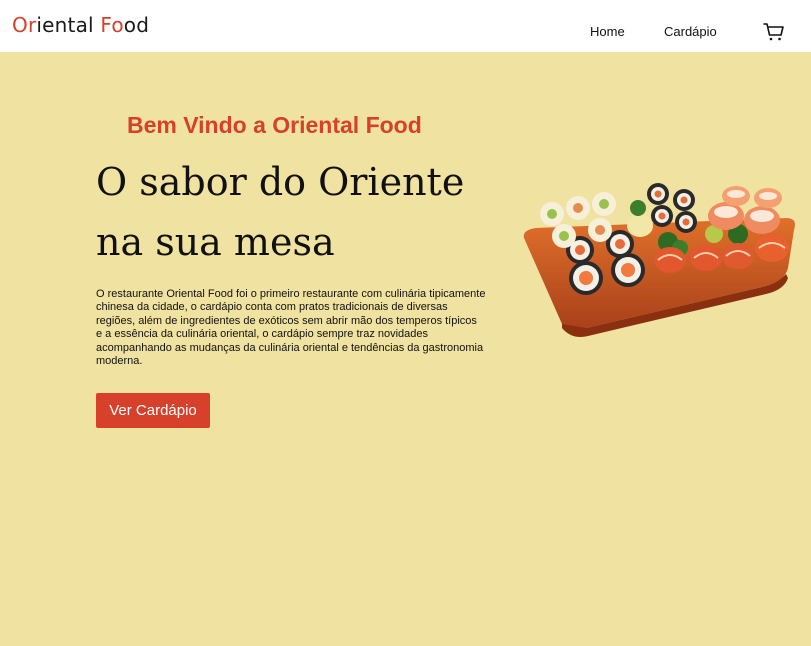 The height and width of the screenshot is (646, 811). What do you see at coordinates (607, 31) in the screenshot?
I see `nav-link-home: Home` at bounding box center [607, 31].